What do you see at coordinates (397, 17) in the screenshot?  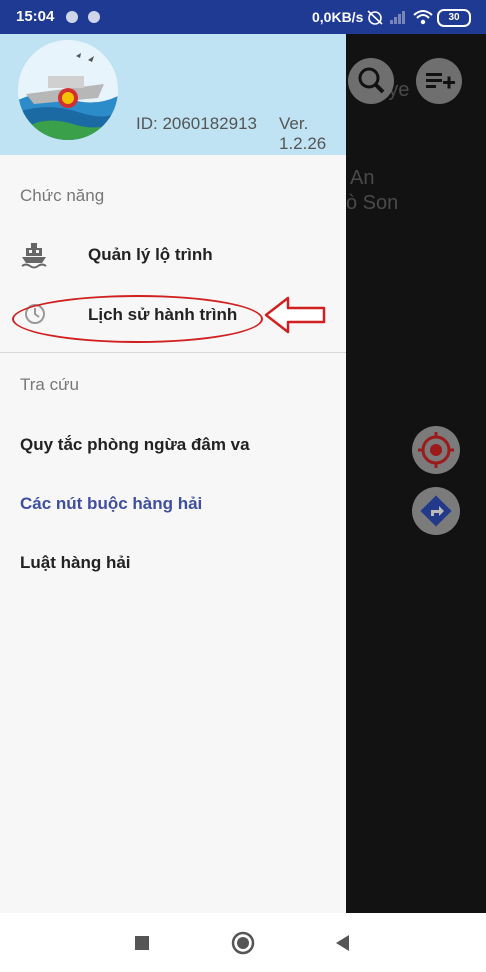 I see `signal-icon` at bounding box center [397, 17].